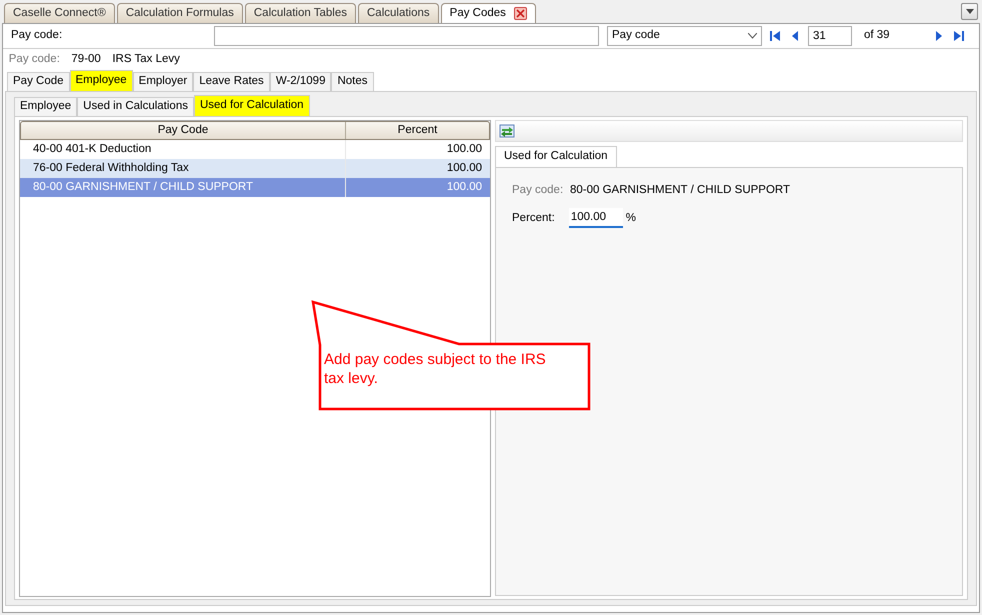 The height and width of the screenshot is (615, 982). I want to click on percent-field: 100.00, so click(595, 218).